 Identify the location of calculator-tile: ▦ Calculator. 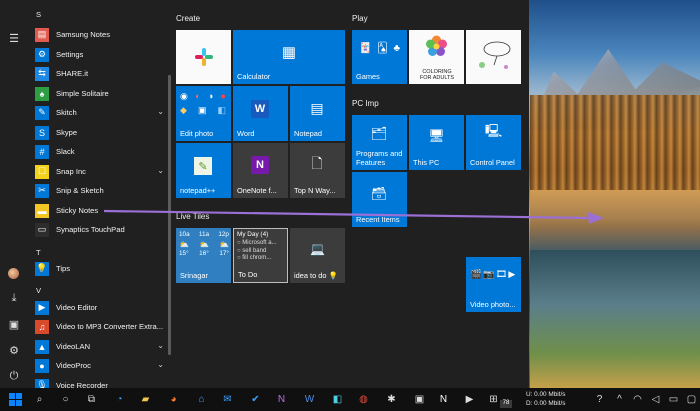
(289, 57).